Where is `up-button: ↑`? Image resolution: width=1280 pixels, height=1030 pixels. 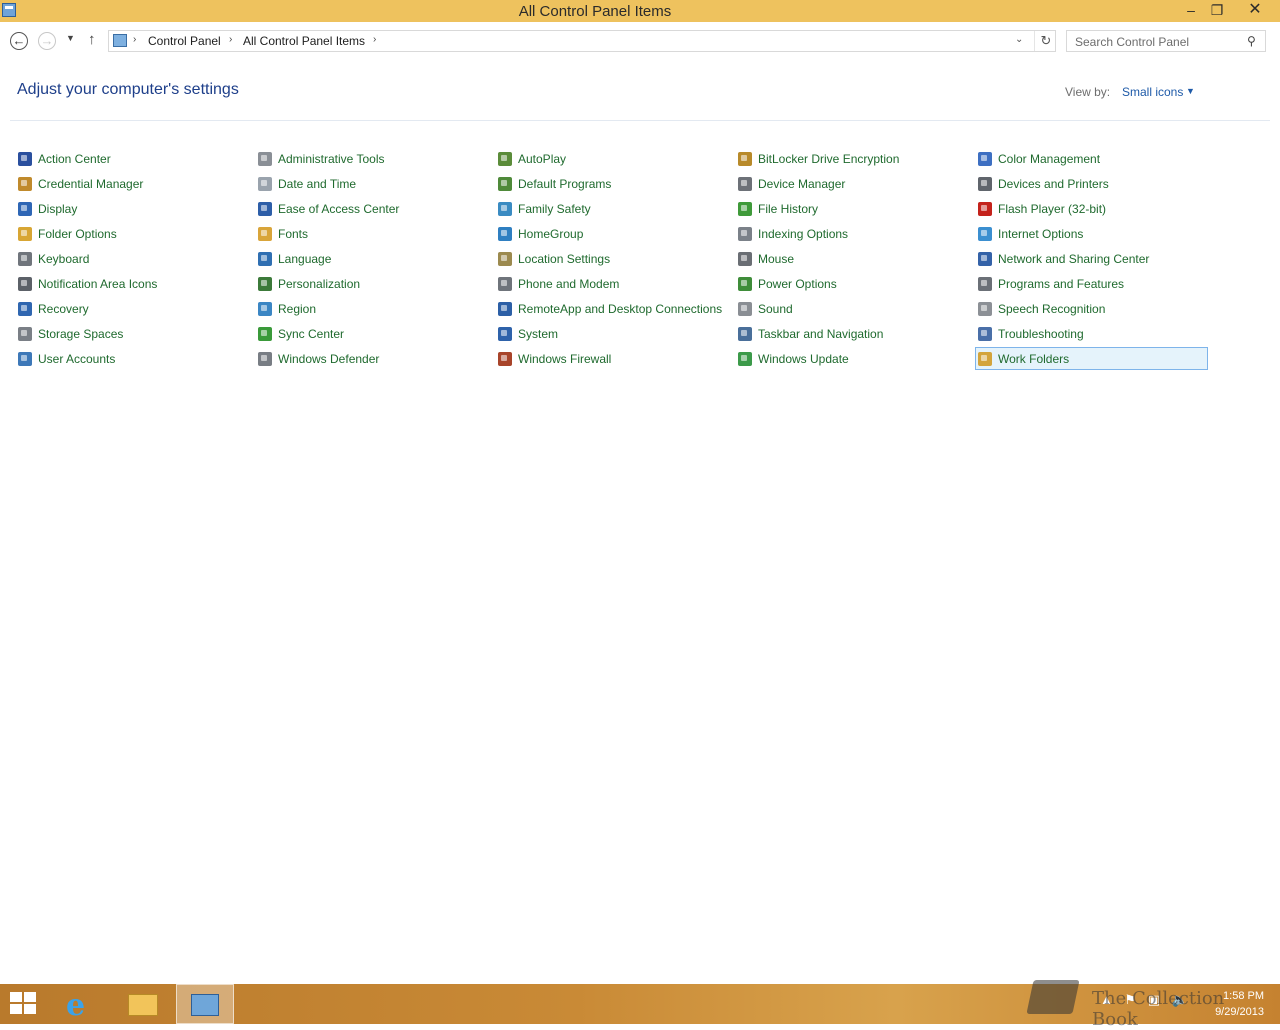 up-button: ↑ is located at coordinates (92, 39).